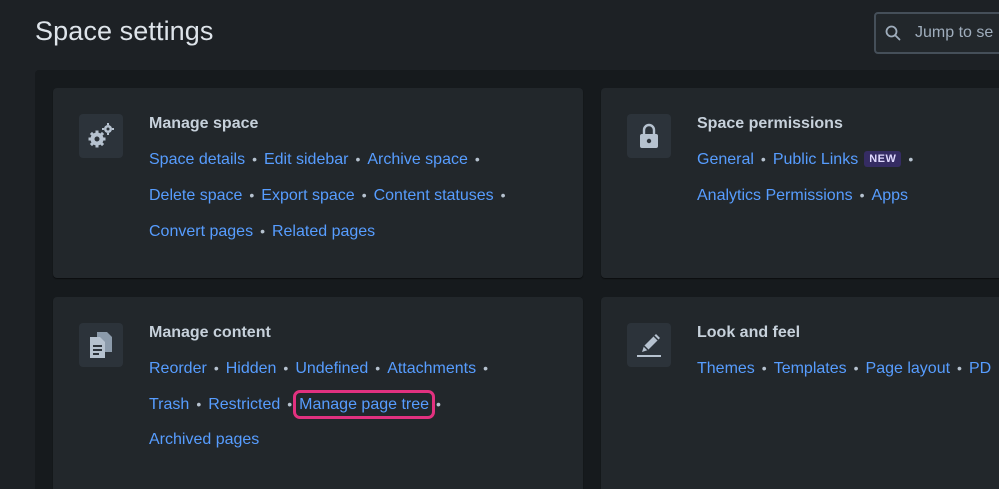  I want to click on link-templates: Templates, so click(810, 368).